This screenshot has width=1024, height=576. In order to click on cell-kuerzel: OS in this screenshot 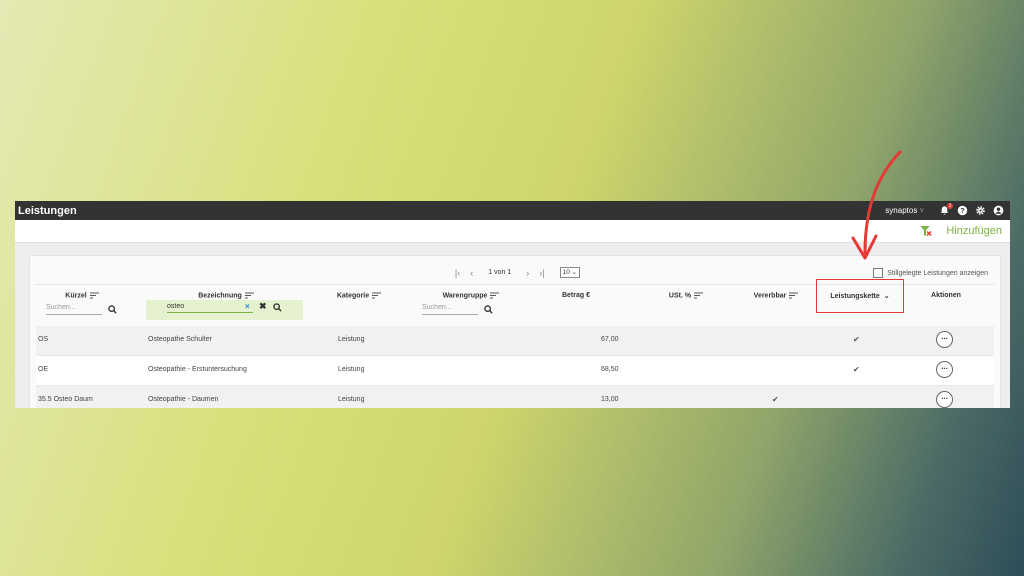, I will do `click(43, 339)`.